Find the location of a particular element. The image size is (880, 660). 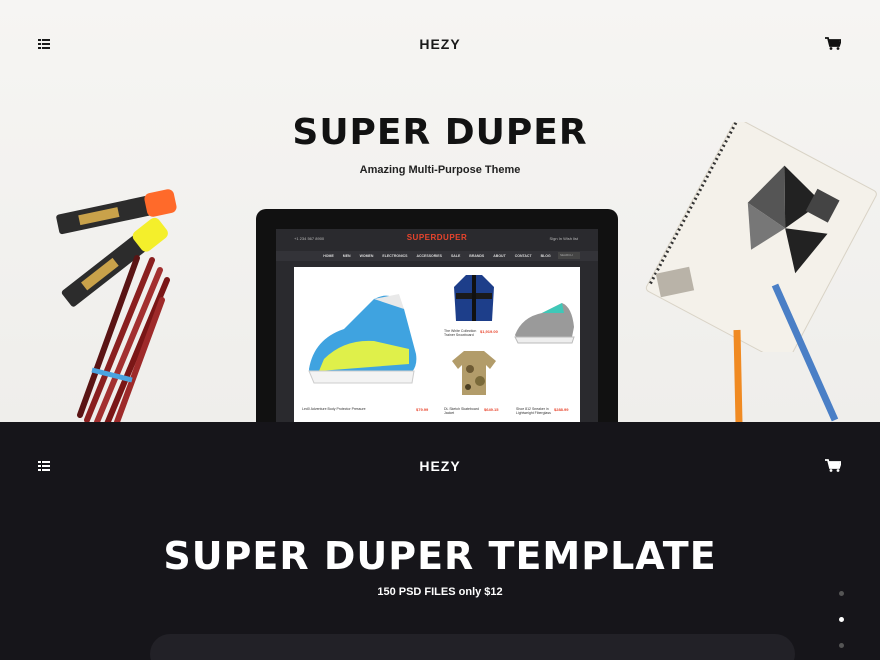

screen-search: SEARCH is located at coordinates (569, 255).